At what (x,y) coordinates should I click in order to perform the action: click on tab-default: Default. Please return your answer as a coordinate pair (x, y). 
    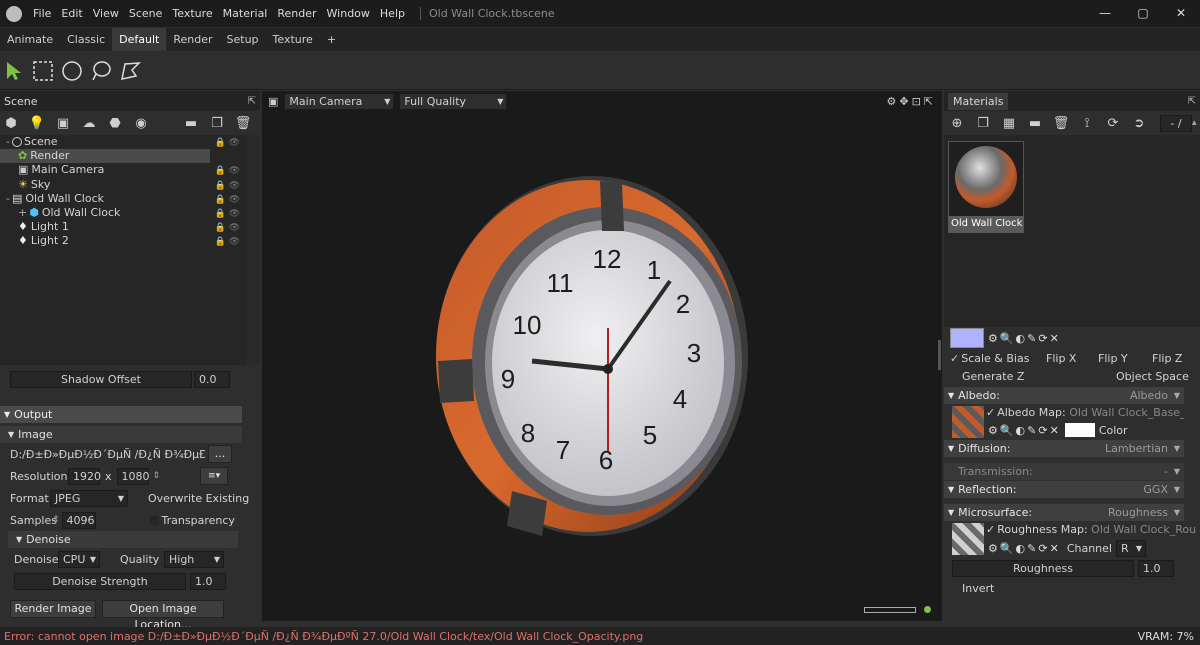
    Looking at the image, I should click on (139, 39).